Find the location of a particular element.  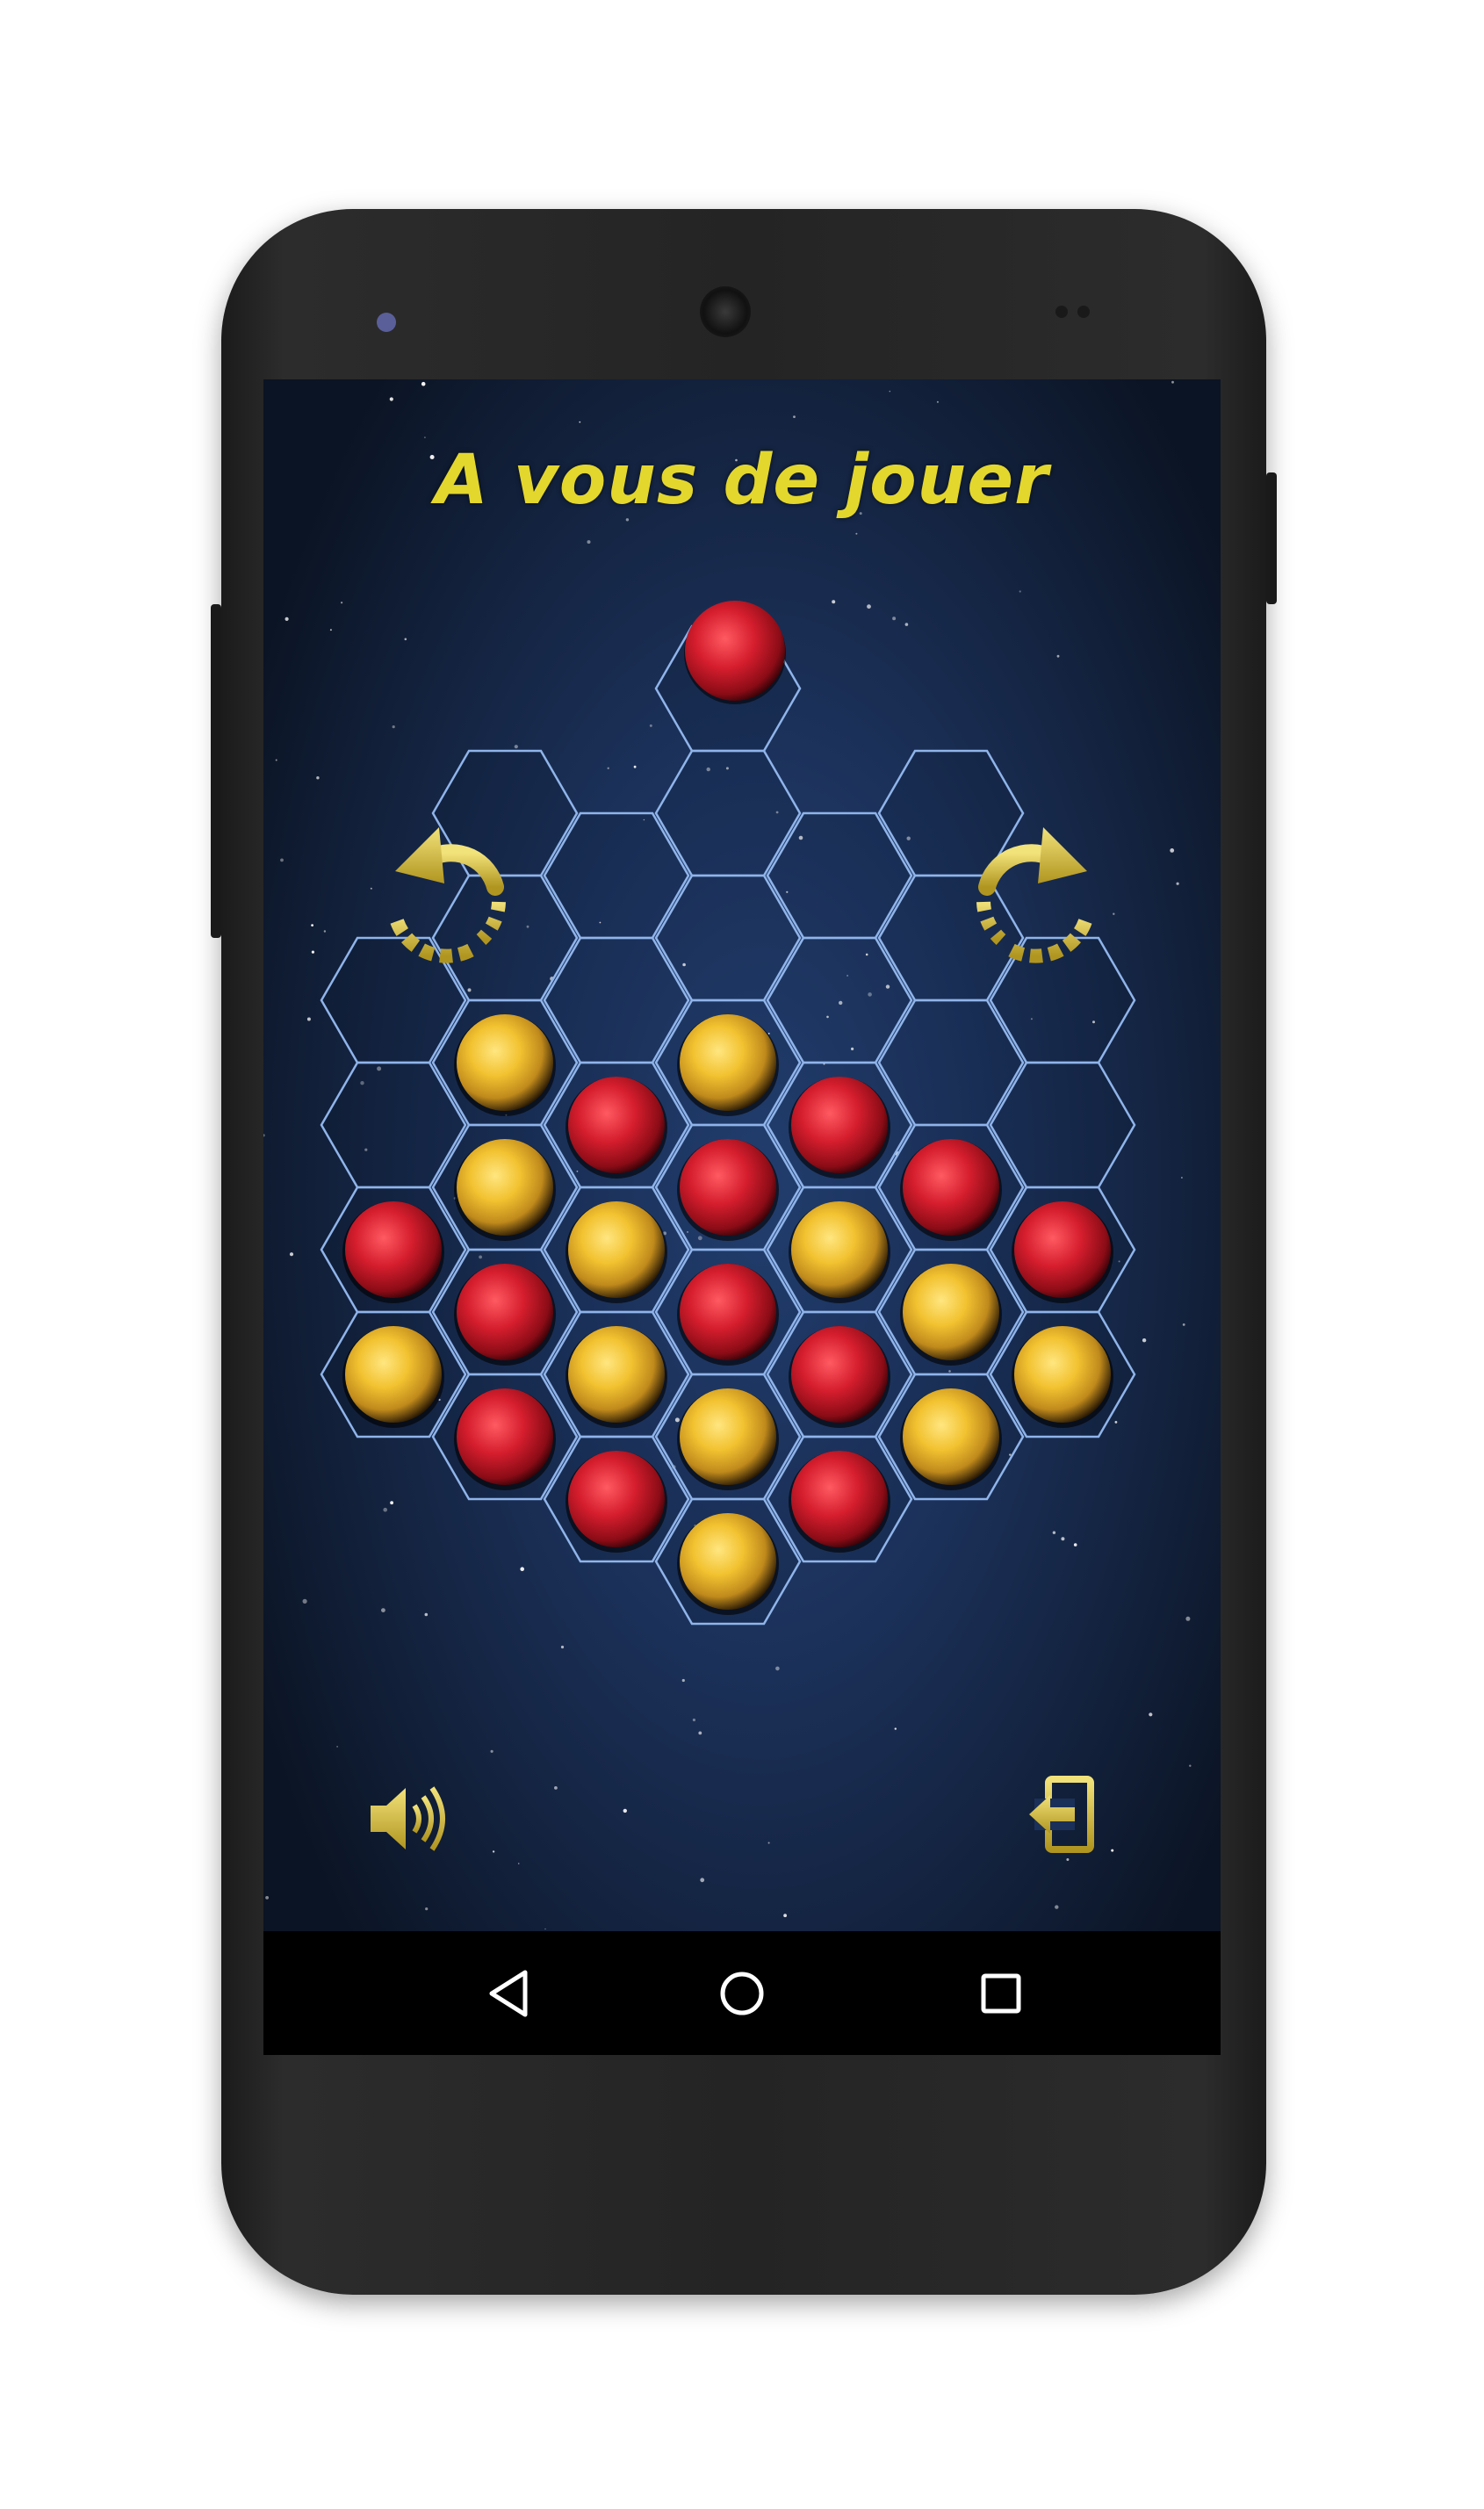

nav-home-button is located at coordinates (742, 1993).